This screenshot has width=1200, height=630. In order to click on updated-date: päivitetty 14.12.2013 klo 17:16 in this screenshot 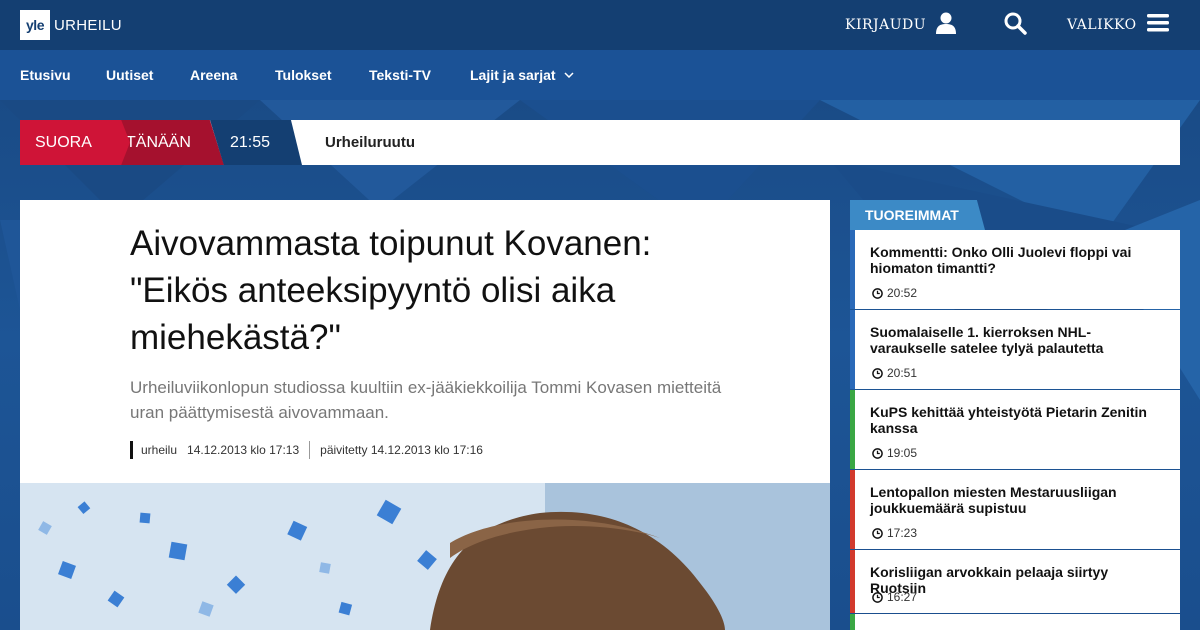, I will do `click(401, 450)`.